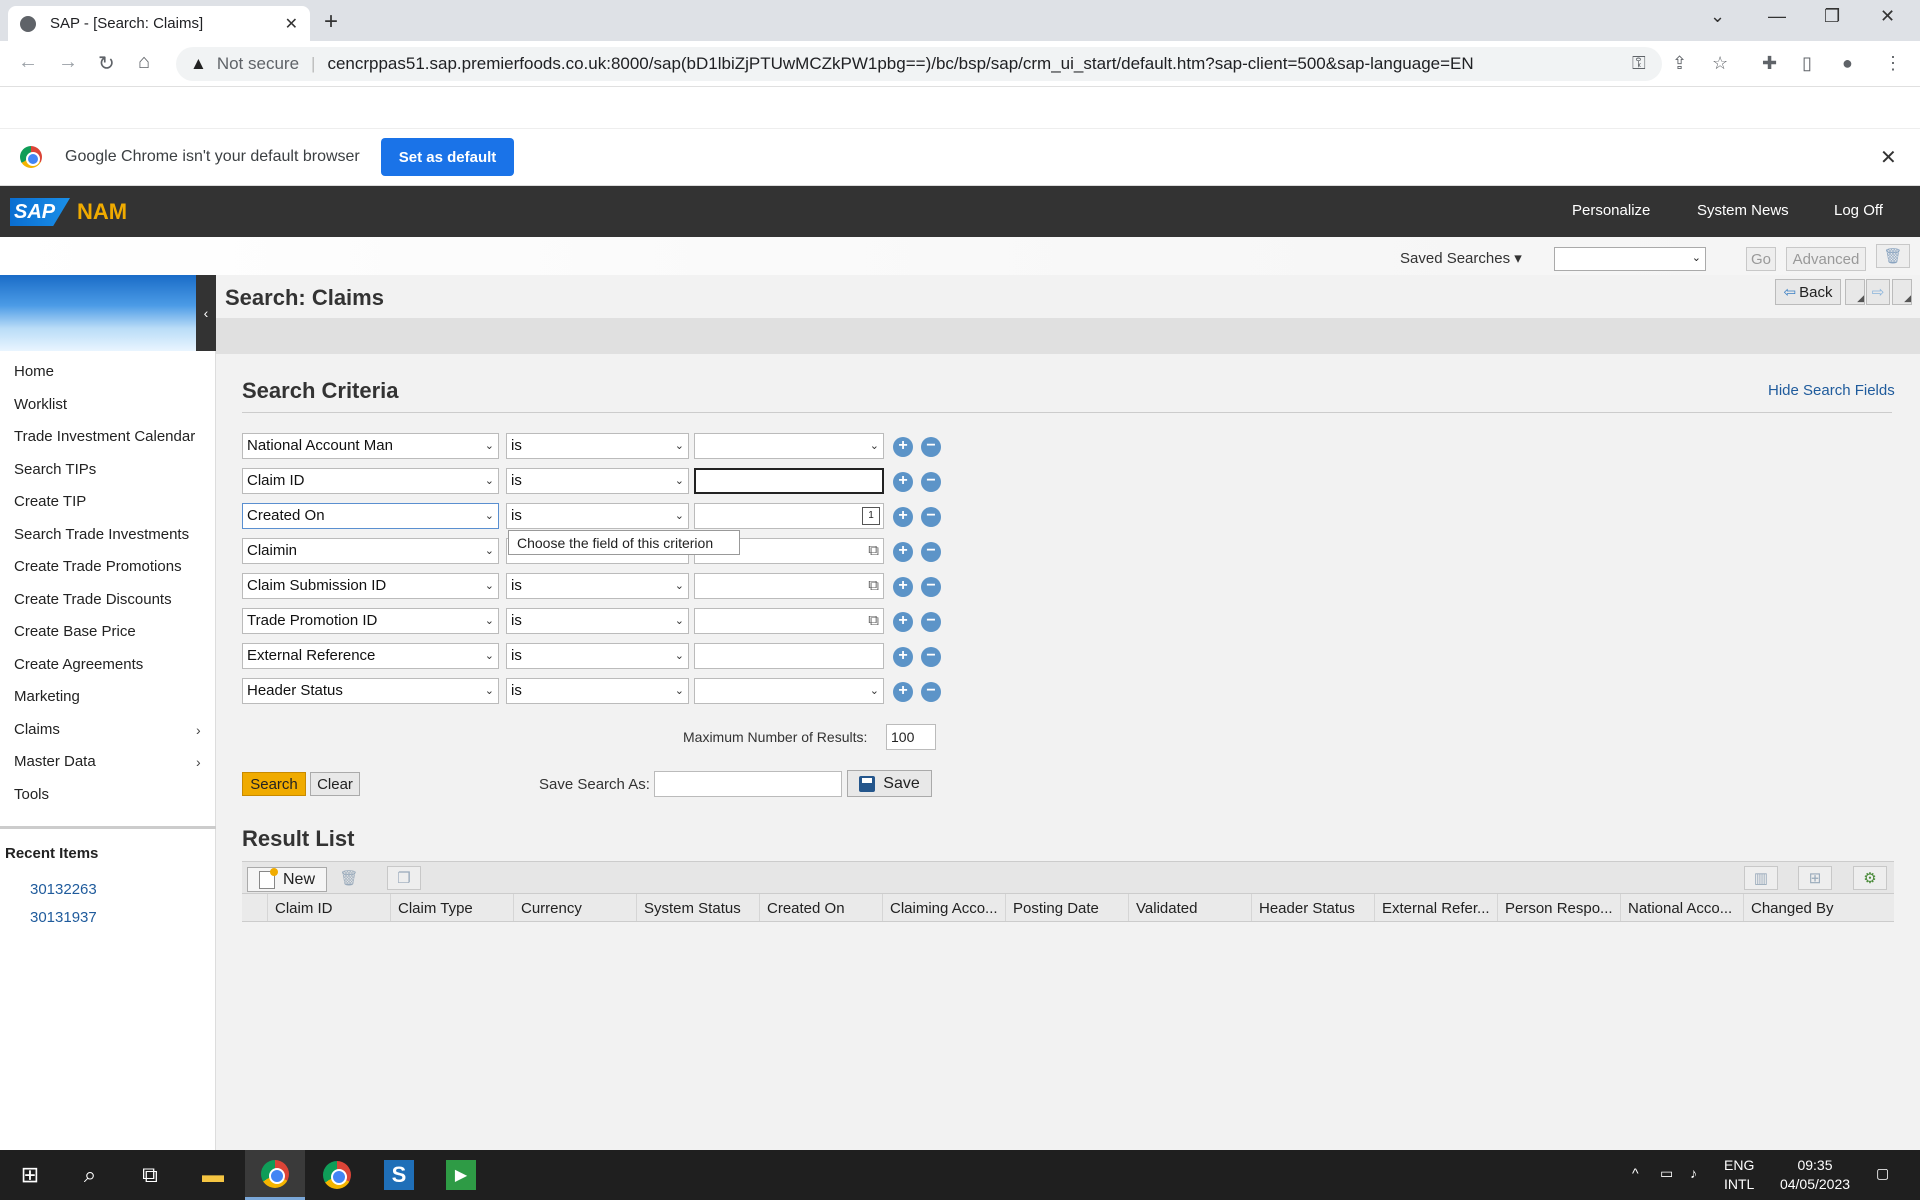 The image size is (1920, 1200). What do you see at coordinates (349, 878) in the screenshot?
I see `delete-icon: 🗑` at bounding box center [349, 878].